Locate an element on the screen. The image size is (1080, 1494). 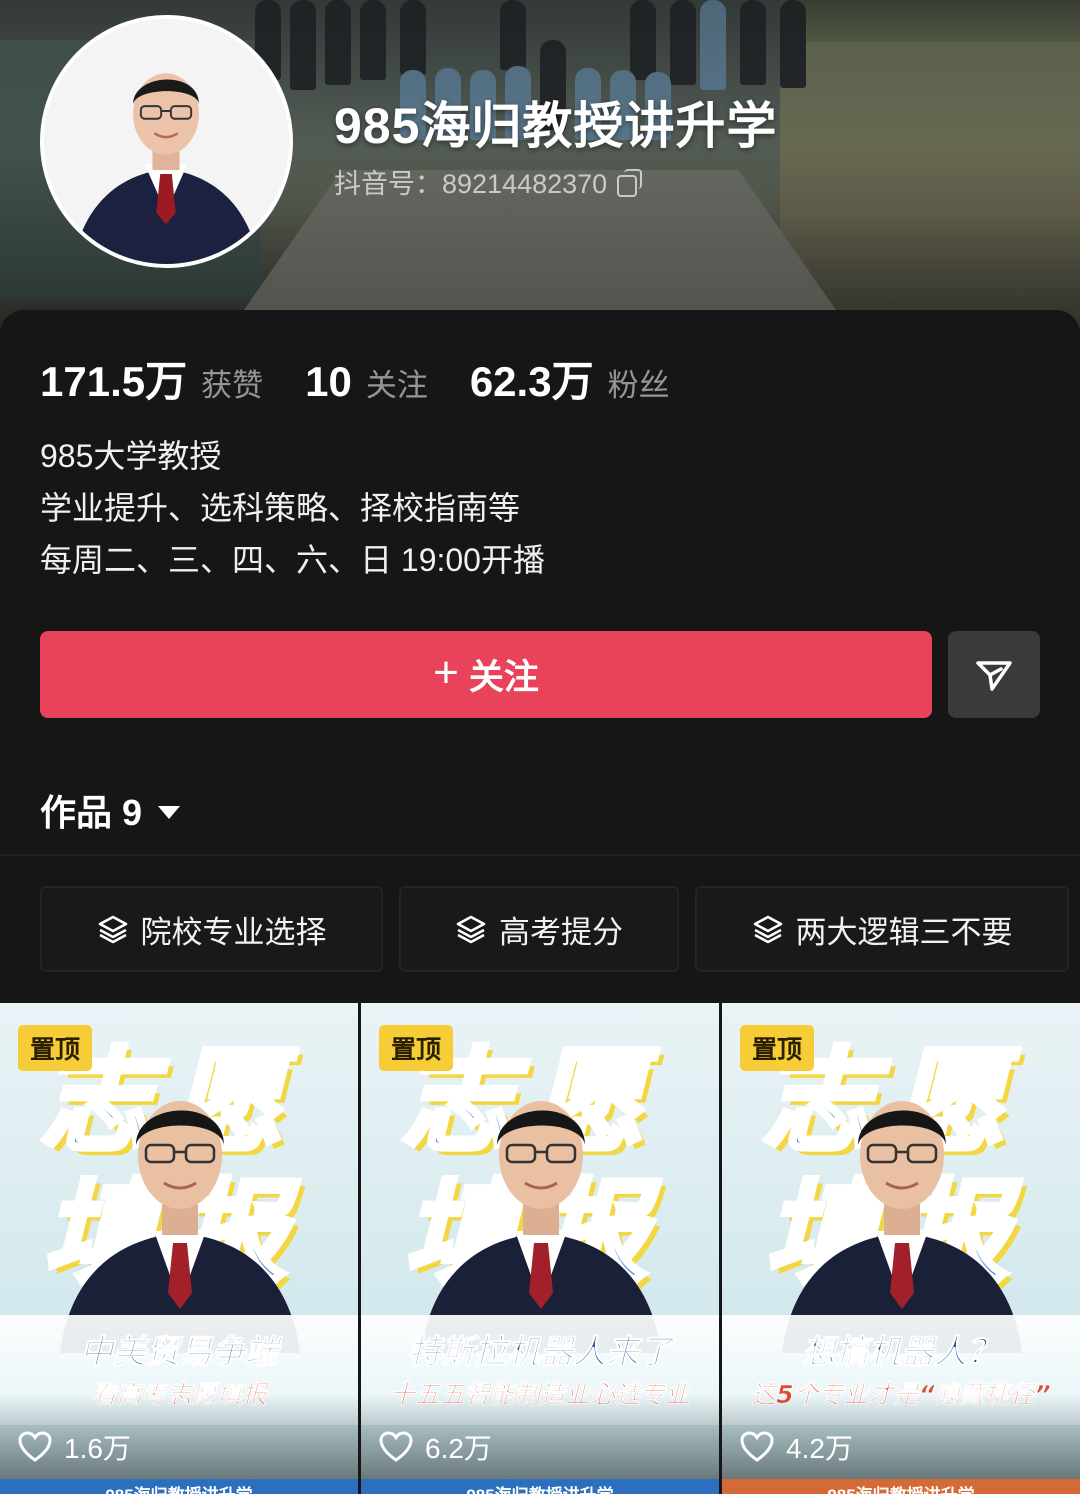
avatar-portrait is located at coordinates (166, 141).